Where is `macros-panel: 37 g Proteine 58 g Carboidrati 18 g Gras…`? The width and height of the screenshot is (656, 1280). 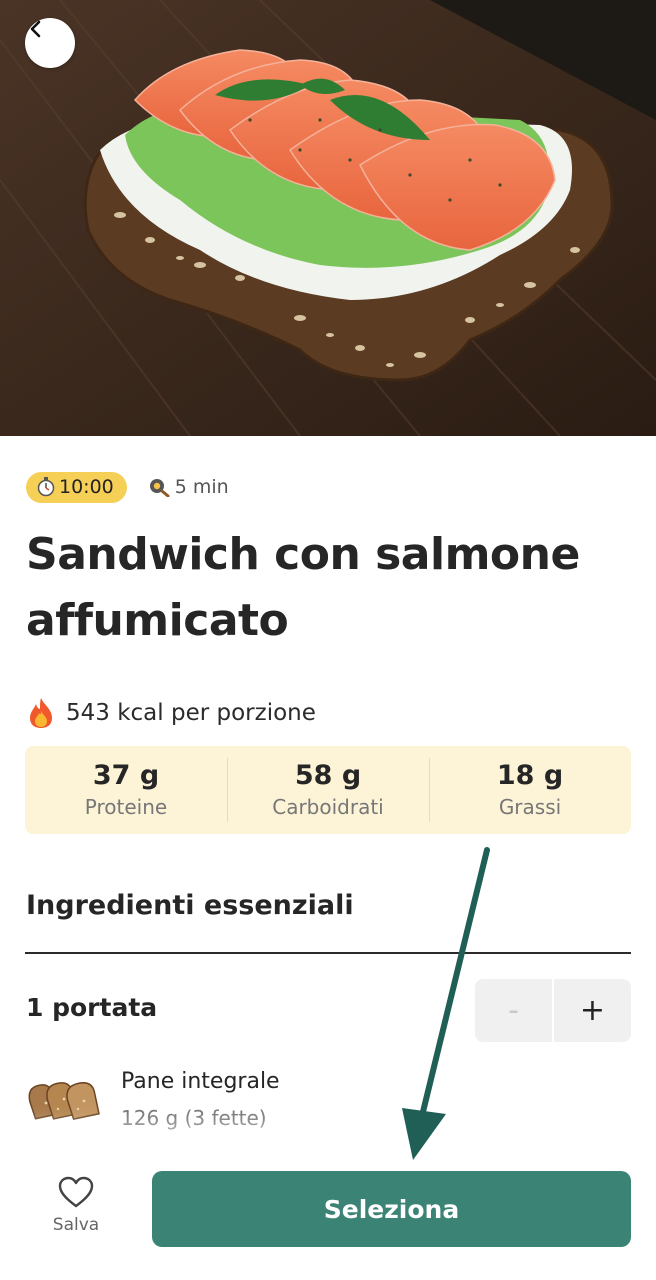 macros-panel: 37 g Proteine 58 g Carboidrati 18 g Gras… is located at coordinates (328, 790).